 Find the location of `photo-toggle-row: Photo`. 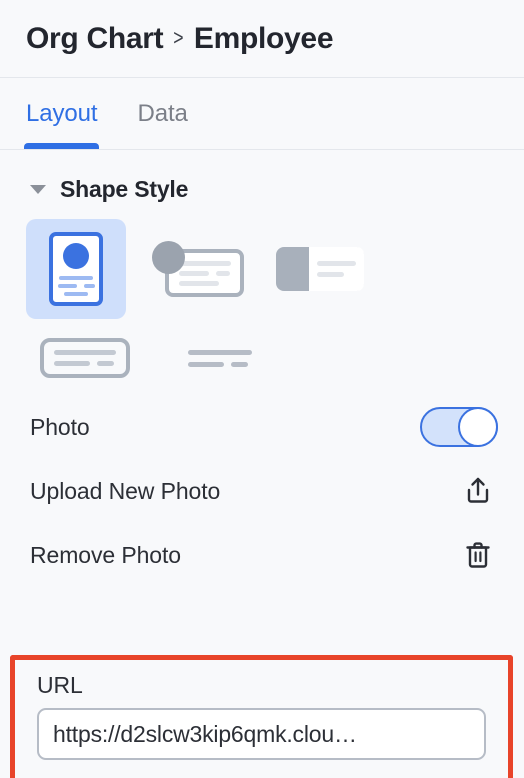

photo-toggle-row: Photo is located at coordinates (262, 427).